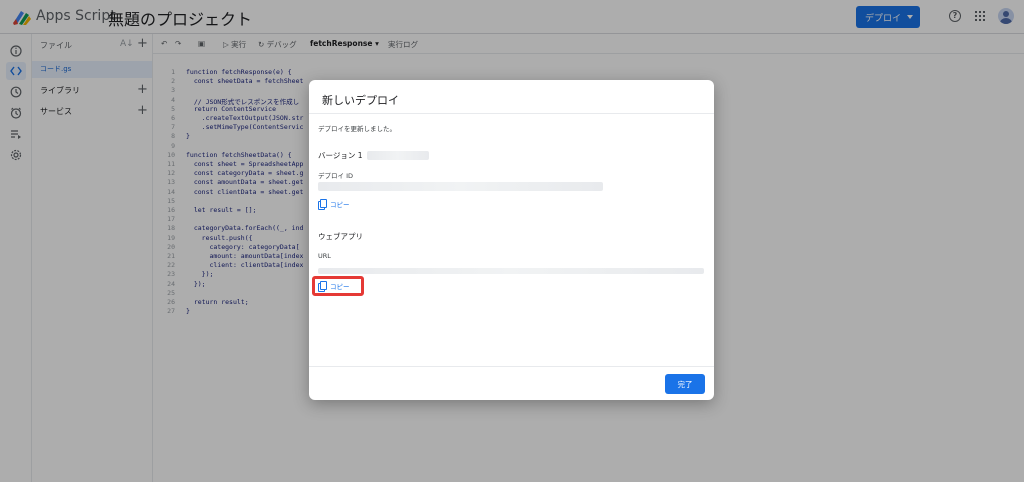  I want to click on copy-button-label: コピー, so click(340, 204).